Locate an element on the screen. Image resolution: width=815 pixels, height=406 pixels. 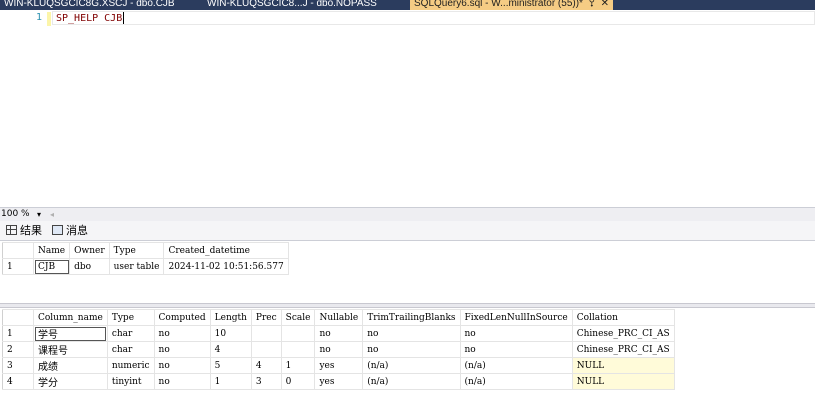
column-header: Owner is located at coordinates (89, 250).